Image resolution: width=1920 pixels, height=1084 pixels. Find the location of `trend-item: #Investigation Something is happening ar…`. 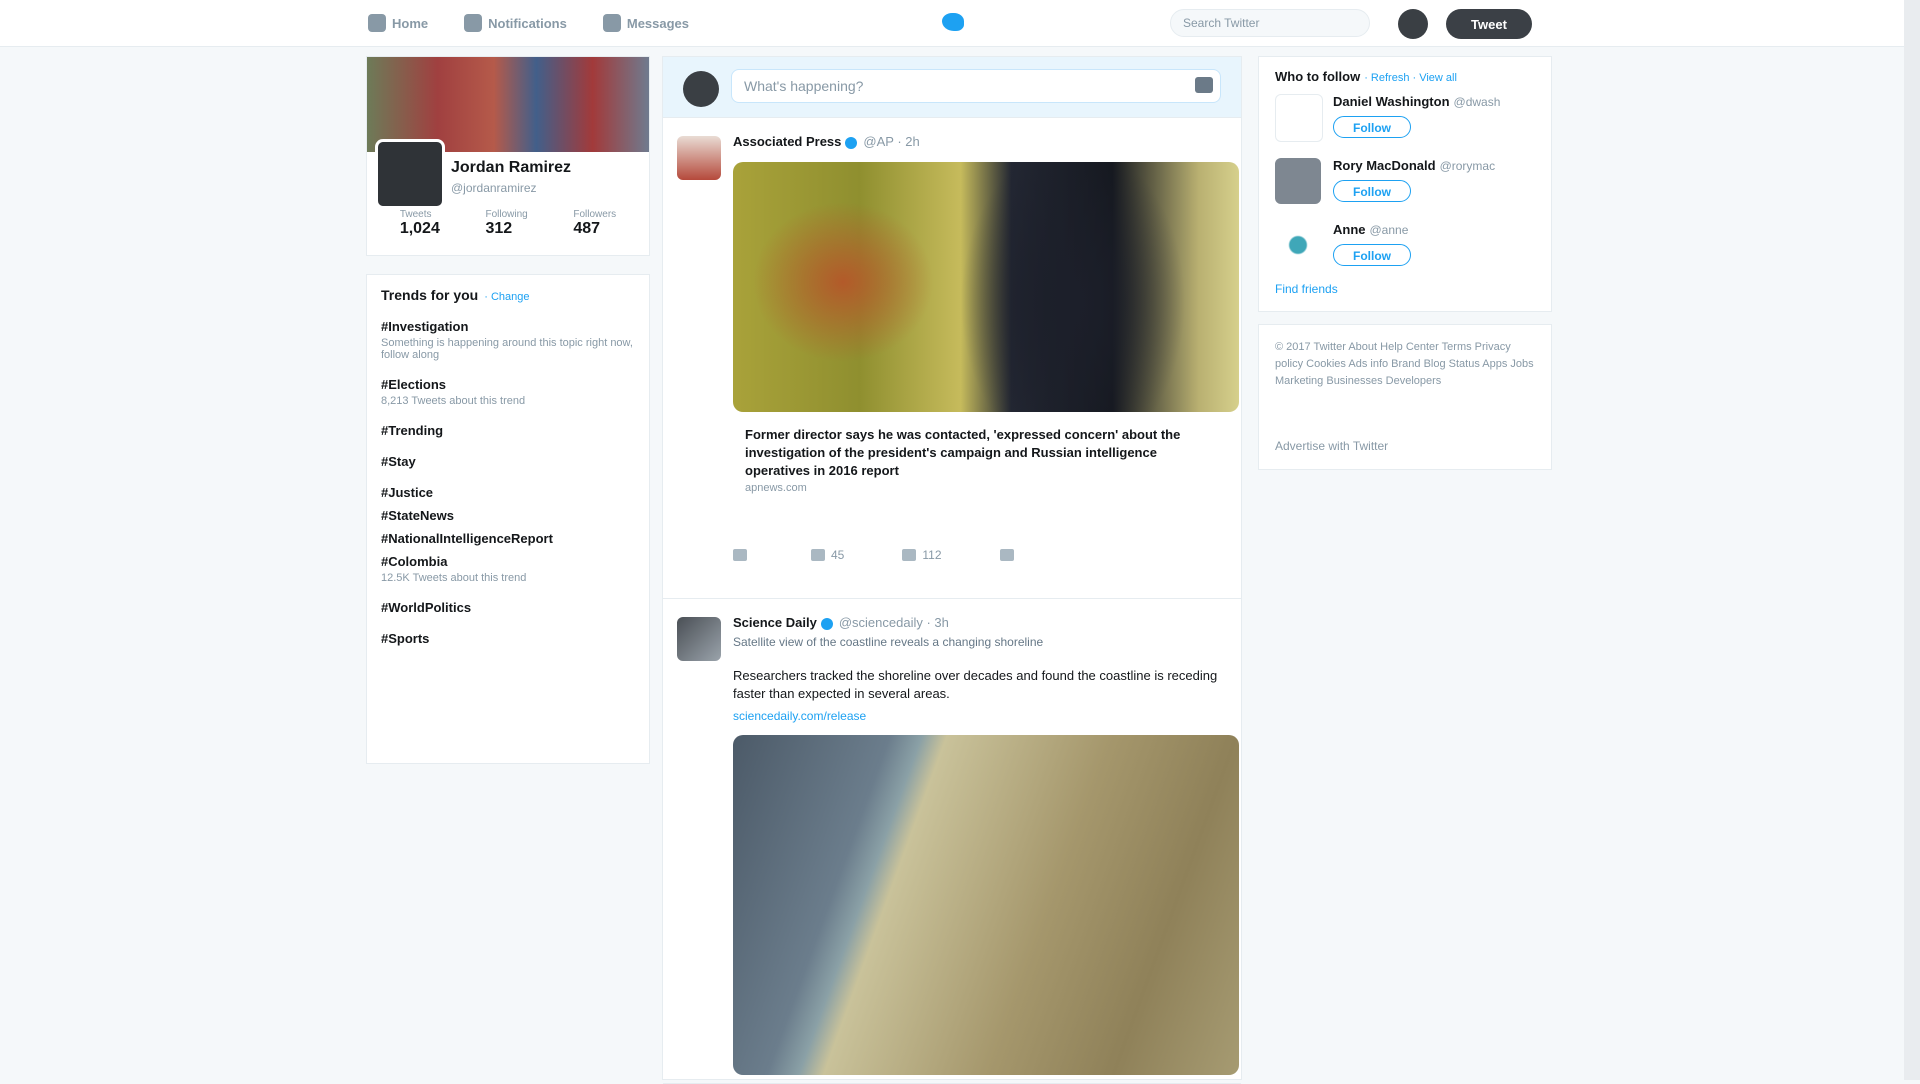

trend-item: #Investigation Something is happening ar… is located at coordinates (508, 340).